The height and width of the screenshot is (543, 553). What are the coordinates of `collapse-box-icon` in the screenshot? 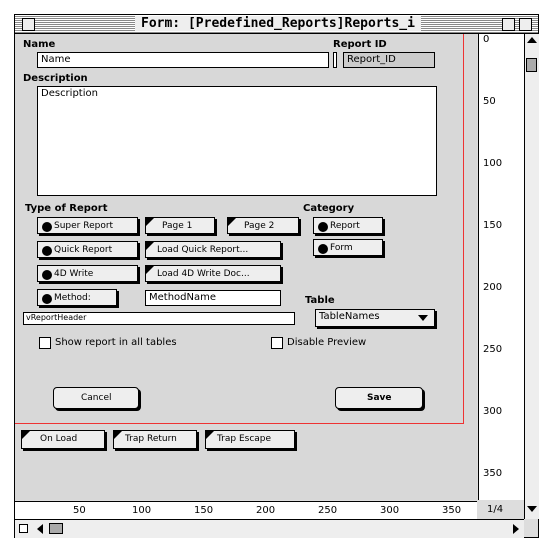 It's located at (525, 24).